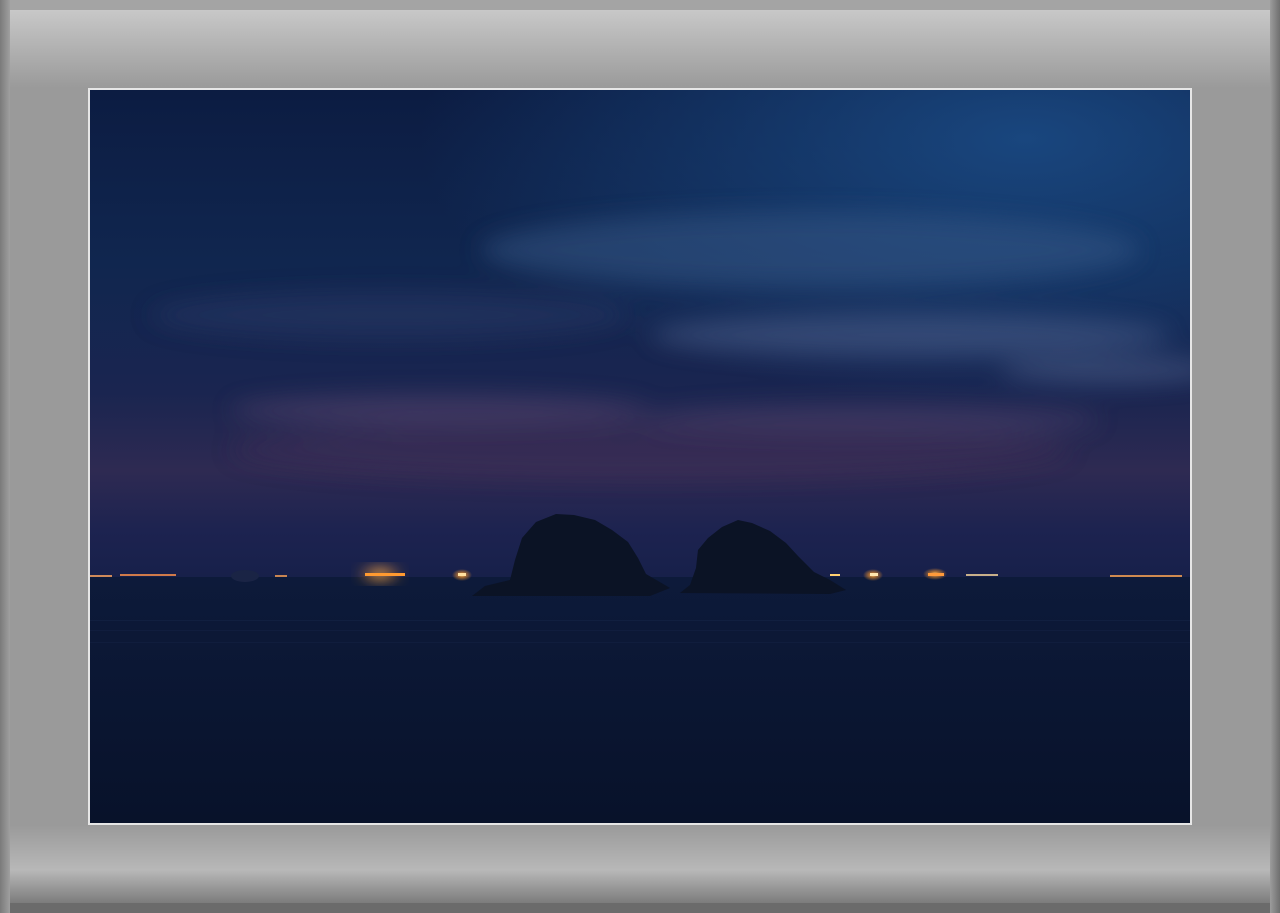  I want to click on frame-edge-bottom, so click(640, 908).